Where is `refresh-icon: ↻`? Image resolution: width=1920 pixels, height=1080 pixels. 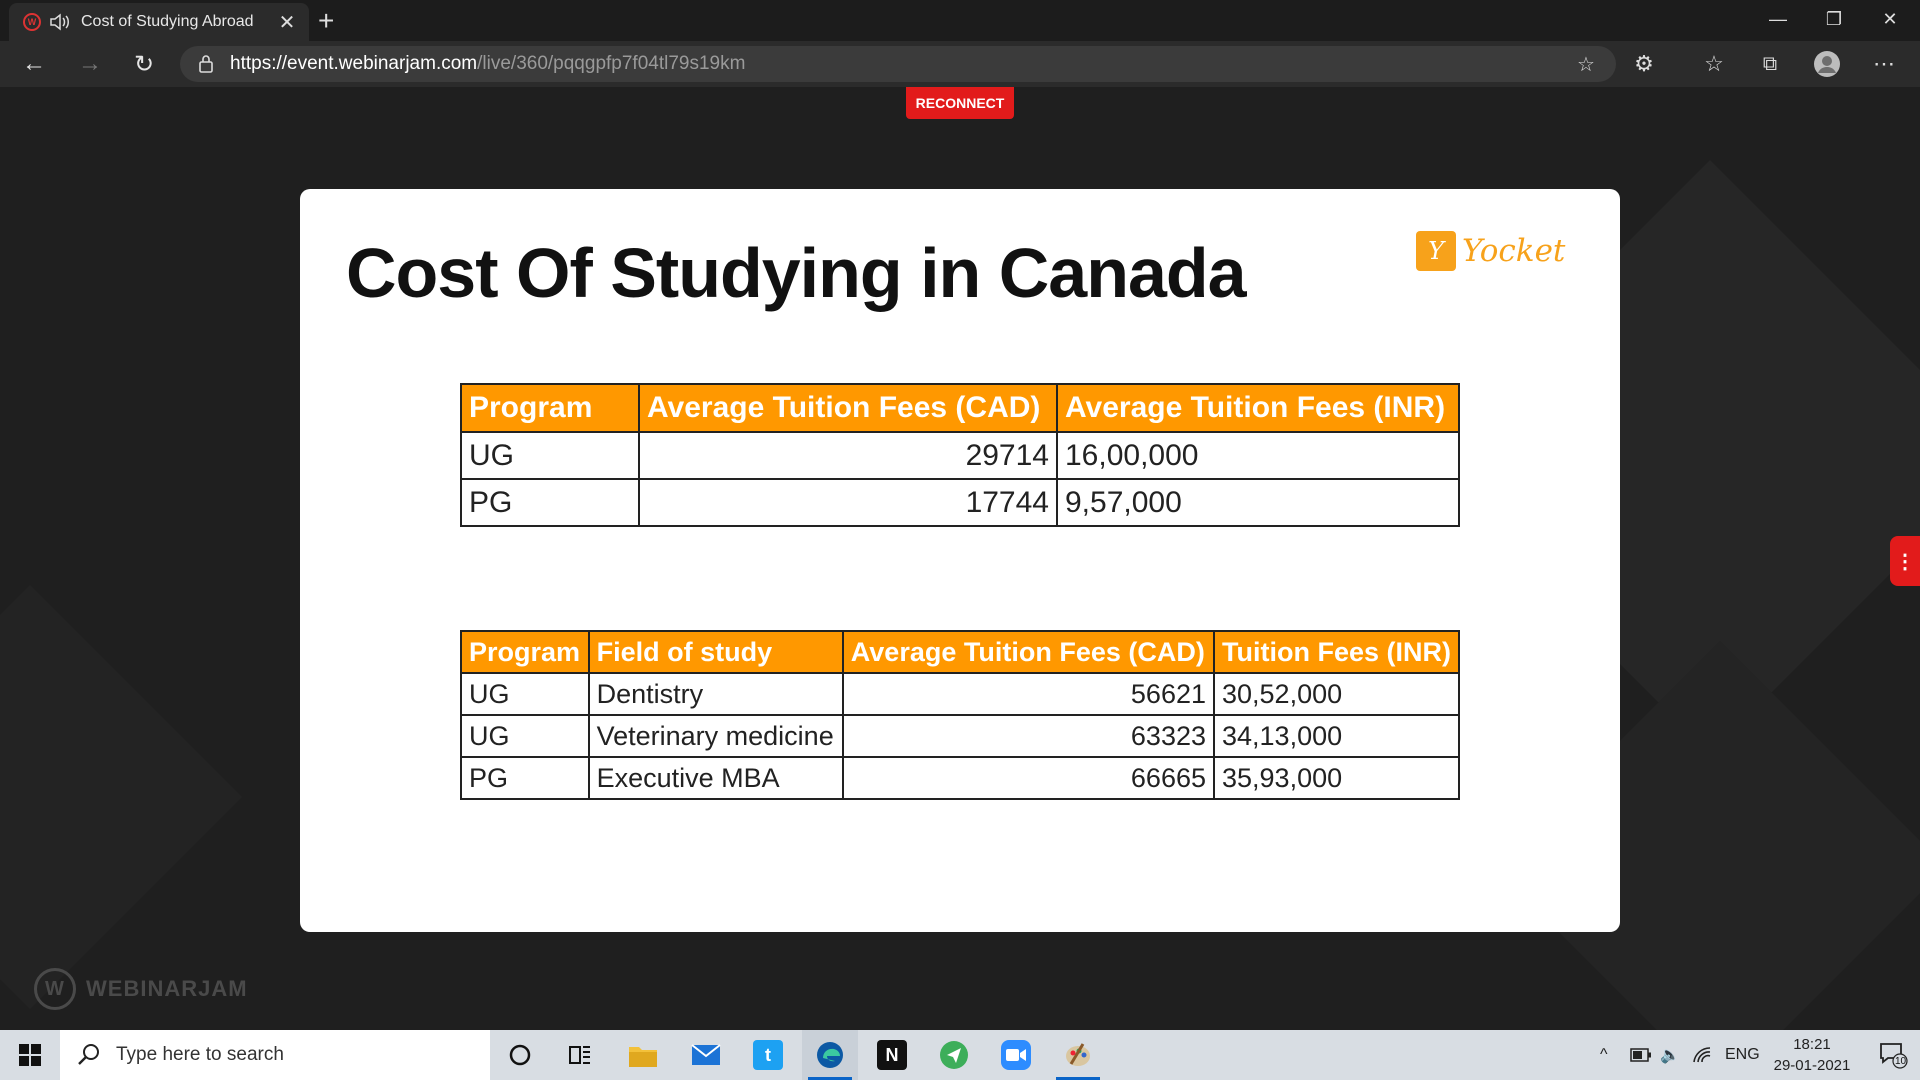 refresh-icon: ↻ is located at coordinates (144, 64).